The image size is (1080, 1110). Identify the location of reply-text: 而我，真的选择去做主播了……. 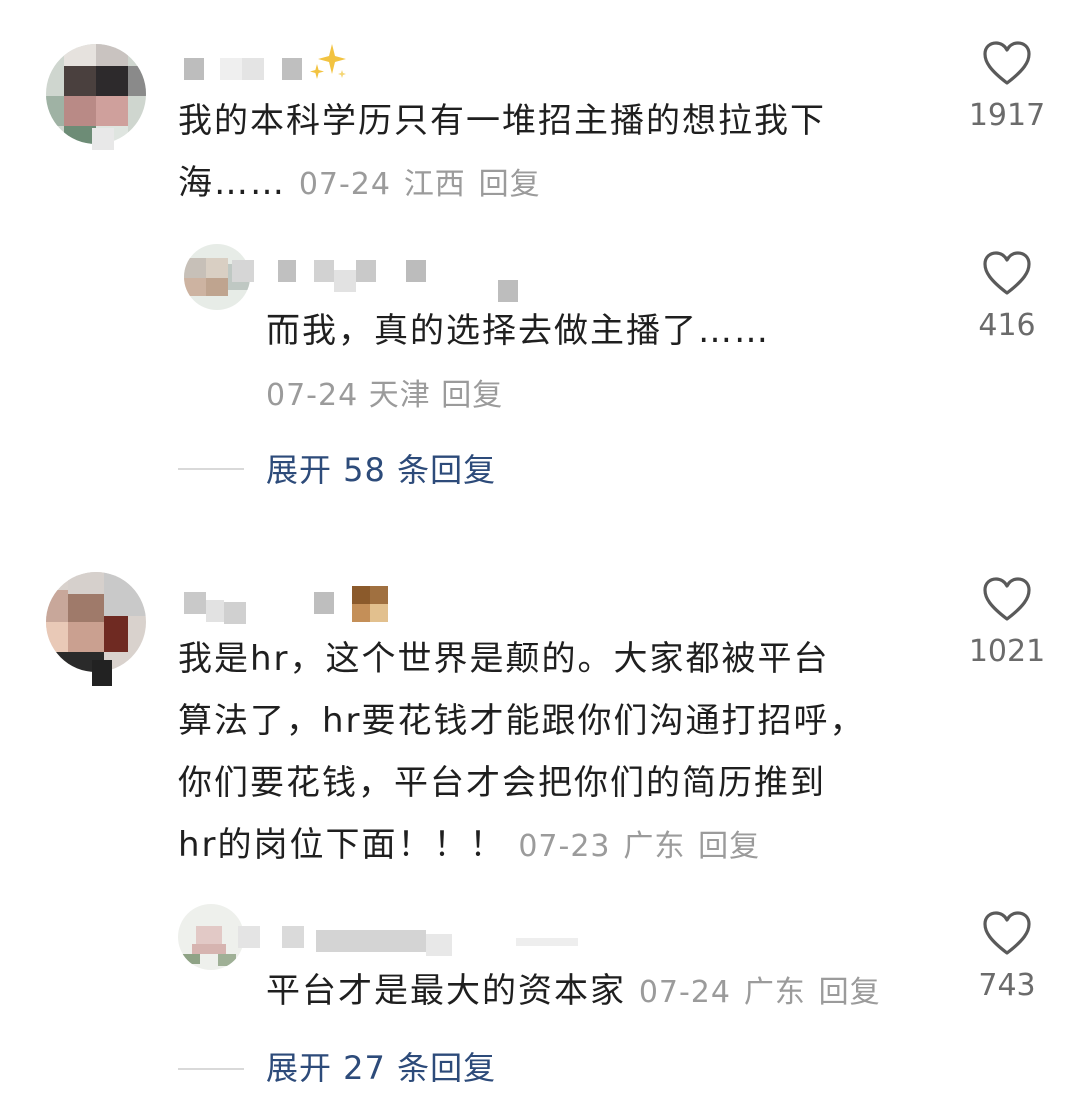
(518, 331).